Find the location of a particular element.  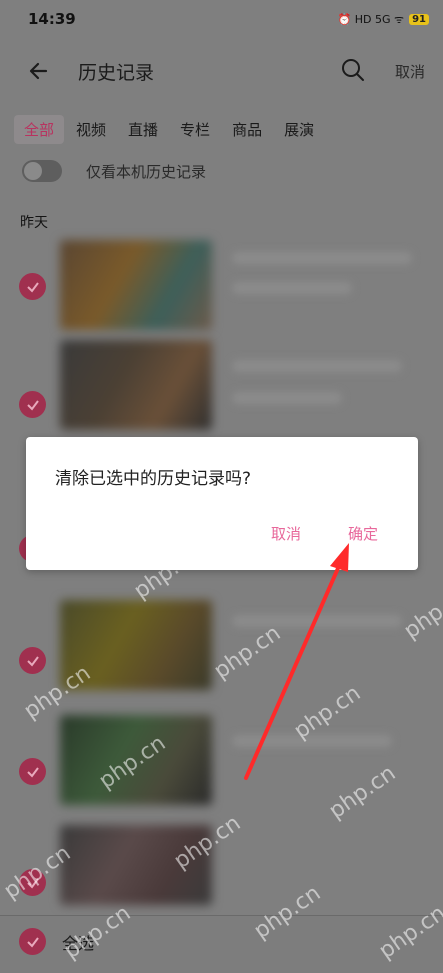

back-arrow-icon is located at coordinates (39, 71).